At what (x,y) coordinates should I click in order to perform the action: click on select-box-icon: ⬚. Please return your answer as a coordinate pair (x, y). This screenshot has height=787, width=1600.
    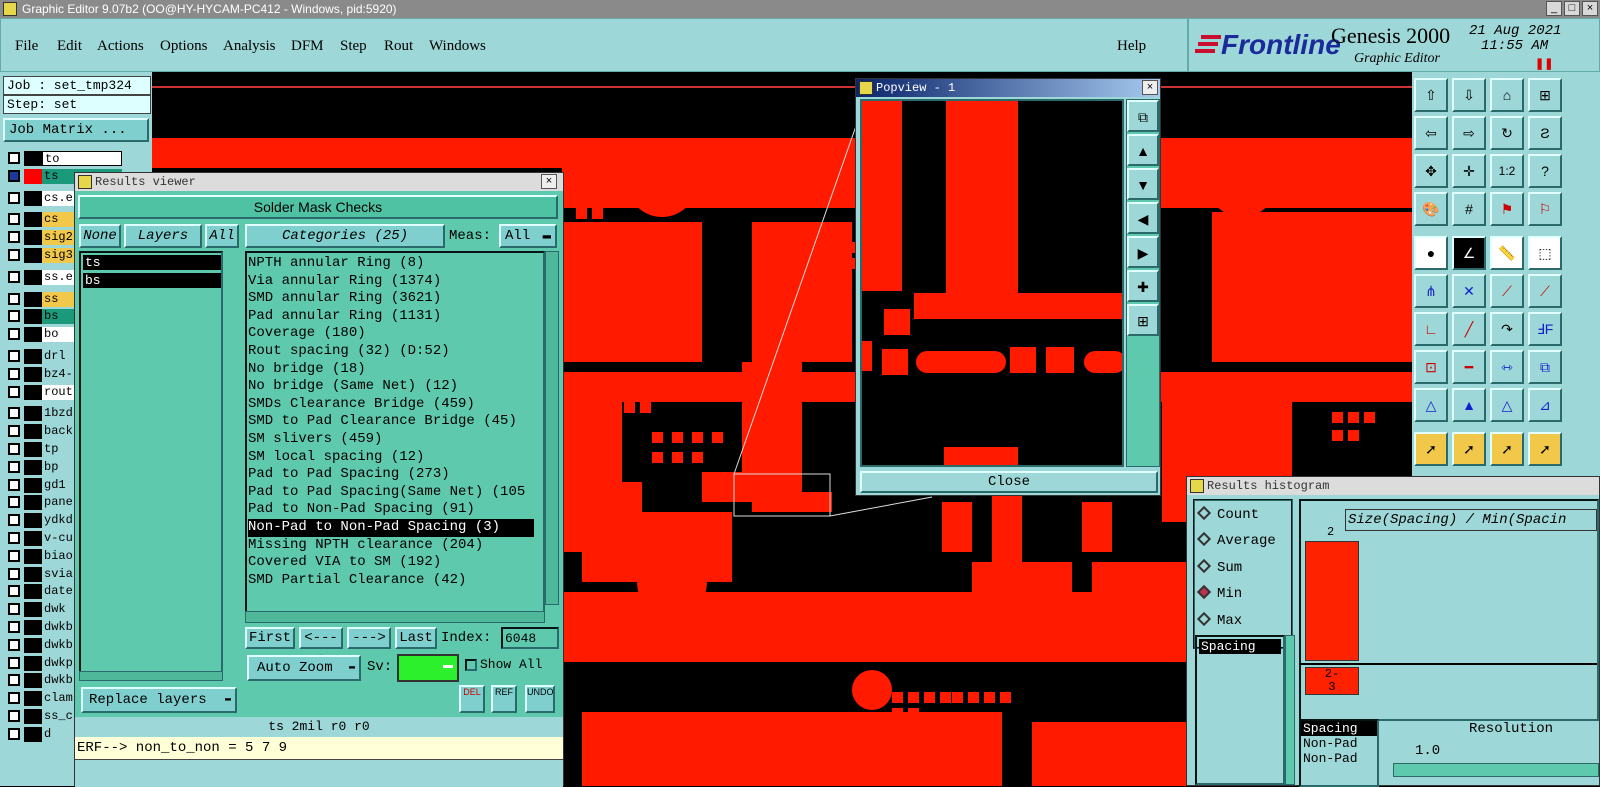
    Looking at the image, I should click on (1545, 253).